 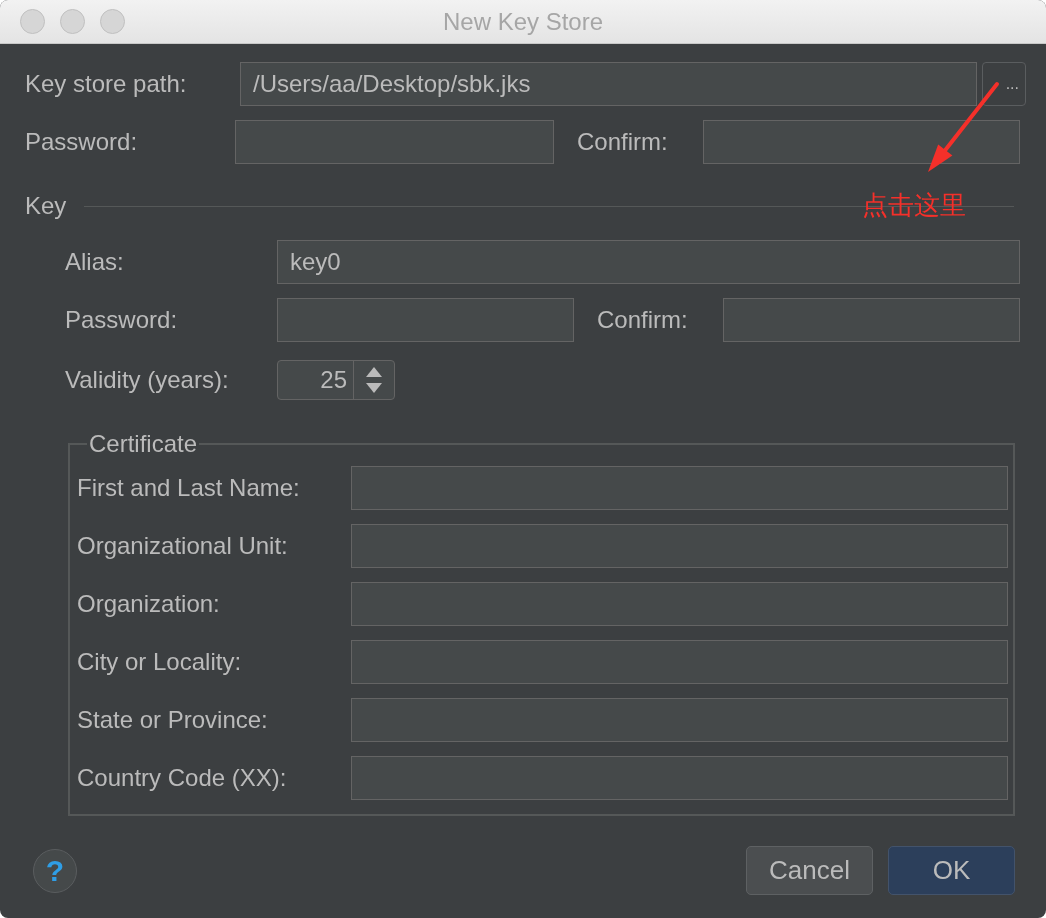 I want to click on key-store-path-field: /Users/aa/Desktop/sbk.jks, so click(x=608, y=84).